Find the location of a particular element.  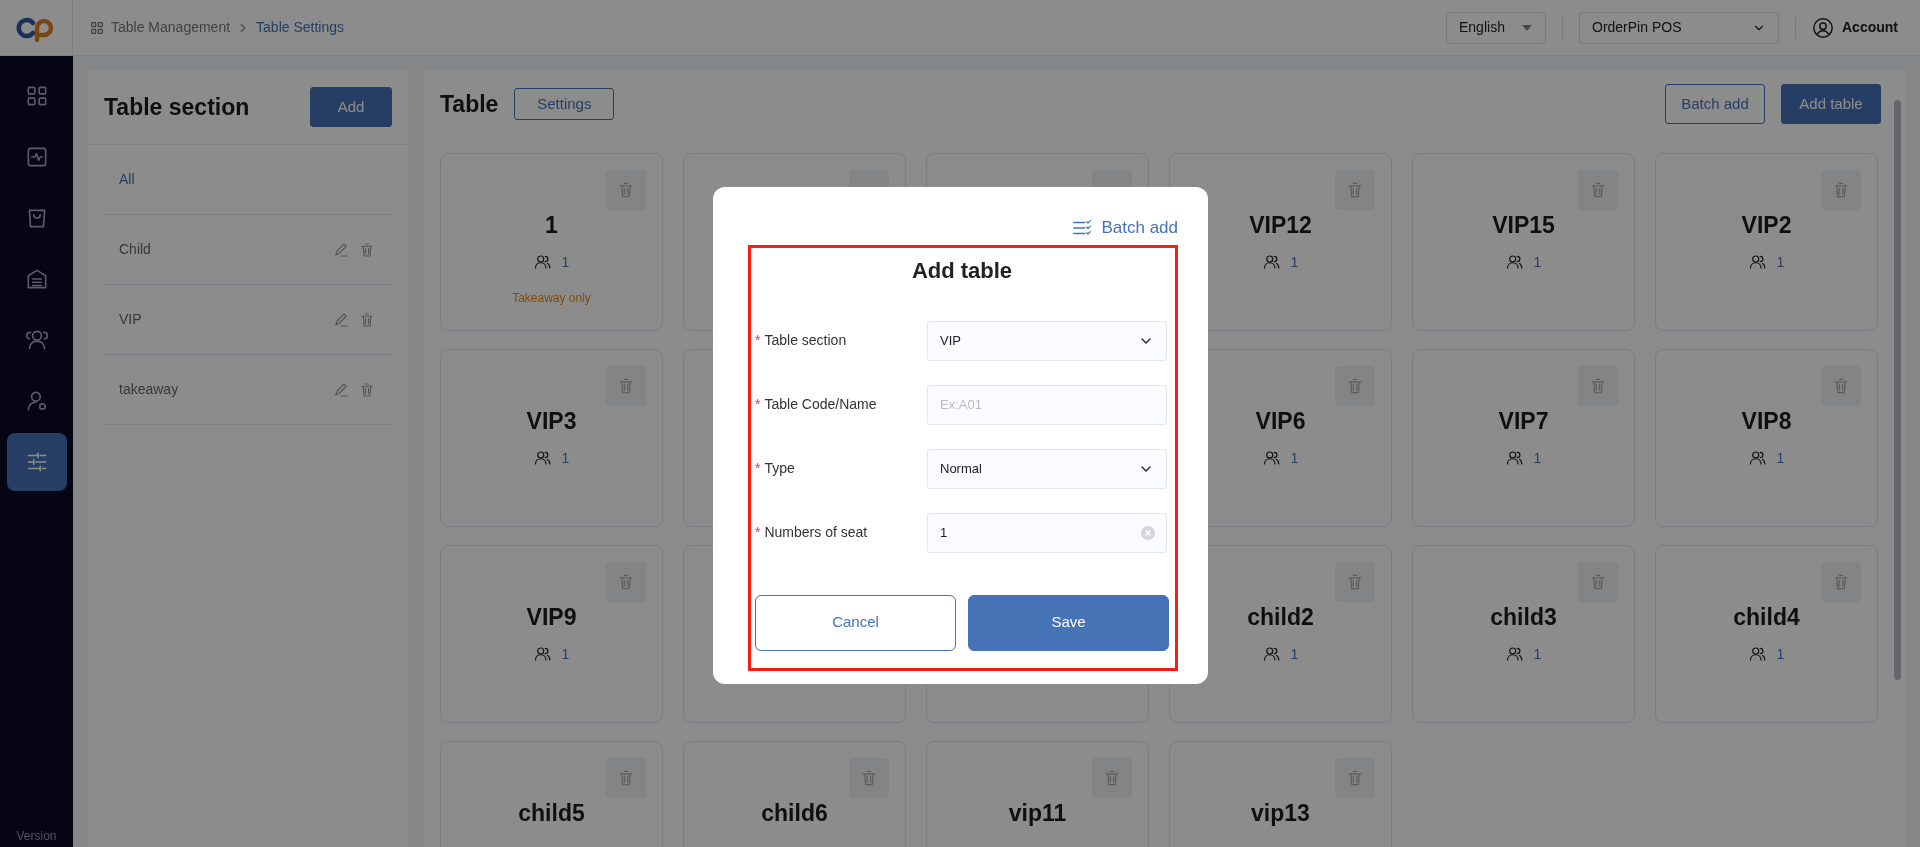

table-name: vip13 is located at coordinates (1280, 813).